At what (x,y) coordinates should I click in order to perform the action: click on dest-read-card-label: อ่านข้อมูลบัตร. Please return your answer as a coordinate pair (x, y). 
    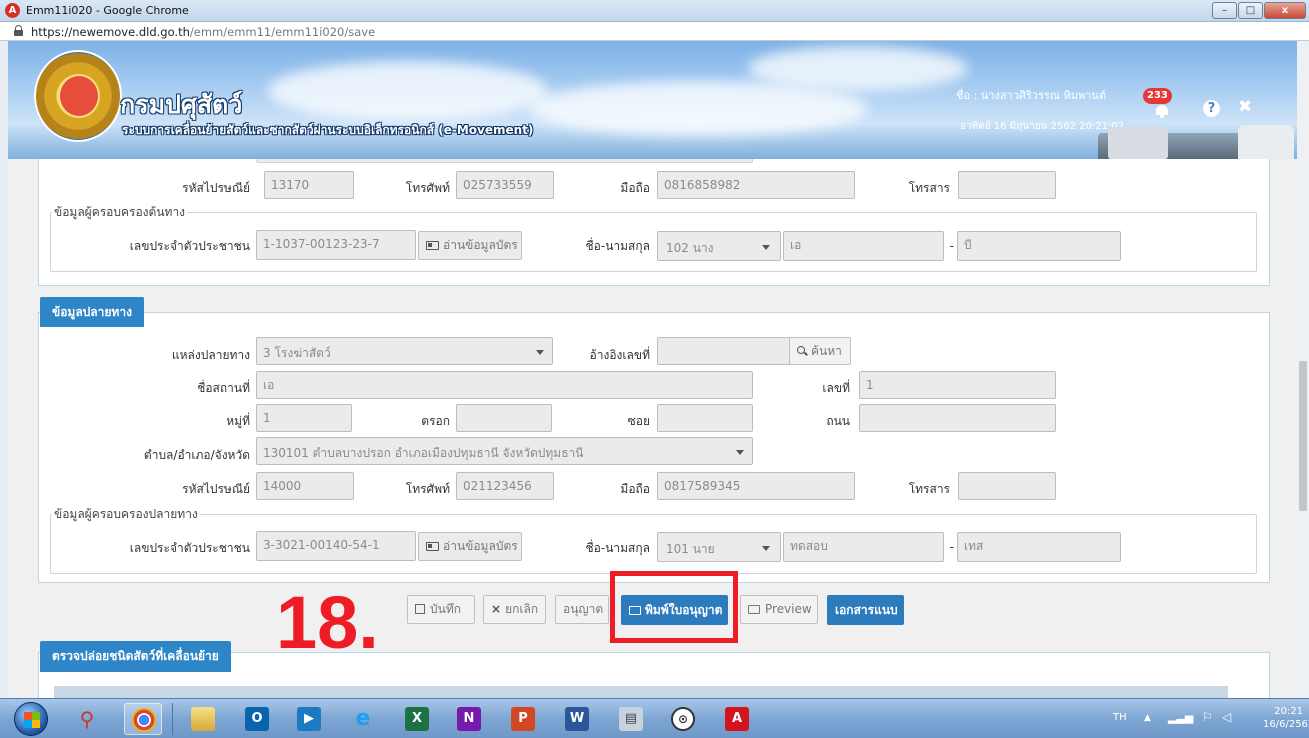
    Looking at the image, I should click on (480, 546).